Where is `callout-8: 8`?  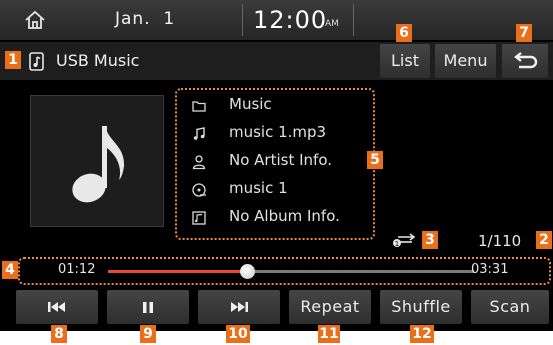
callout-8: 8 is located at coordinates (59, 334).